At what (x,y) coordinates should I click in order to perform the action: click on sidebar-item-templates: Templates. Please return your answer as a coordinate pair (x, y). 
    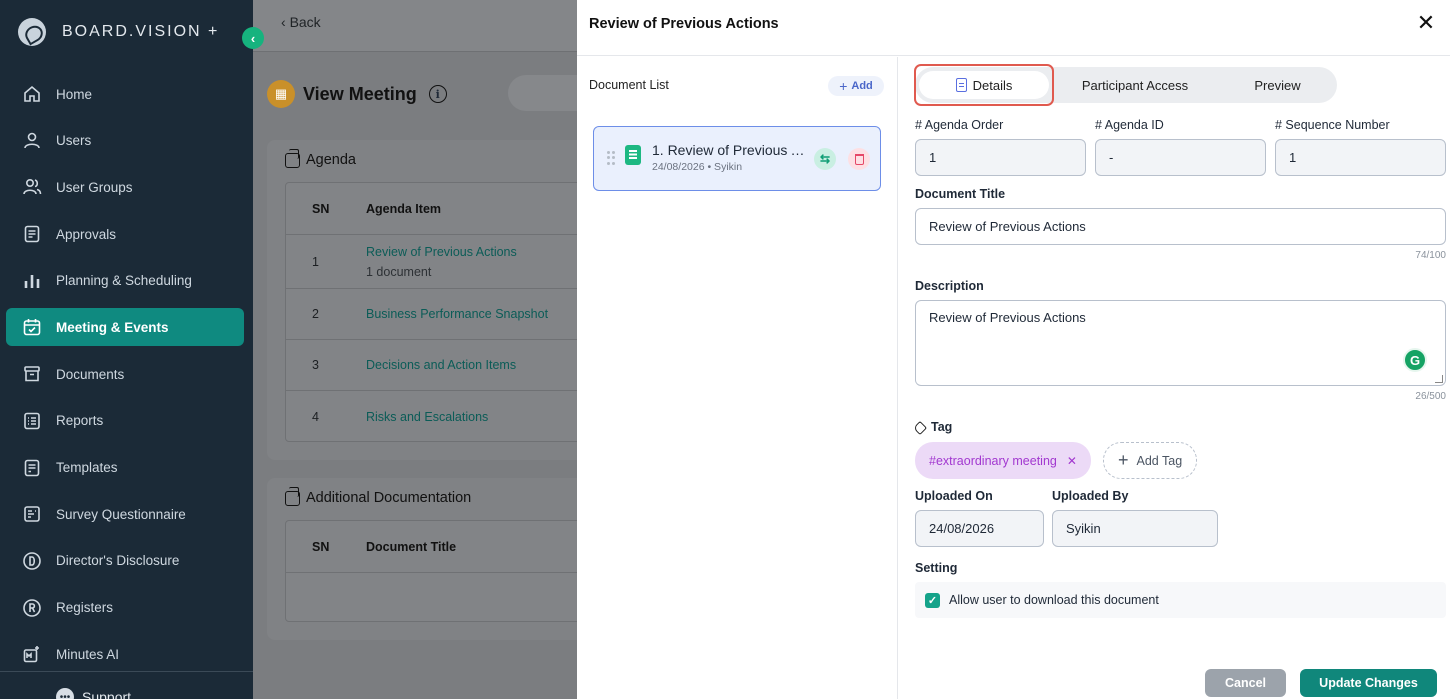
    Looking at the image, I should click on (125, 468).